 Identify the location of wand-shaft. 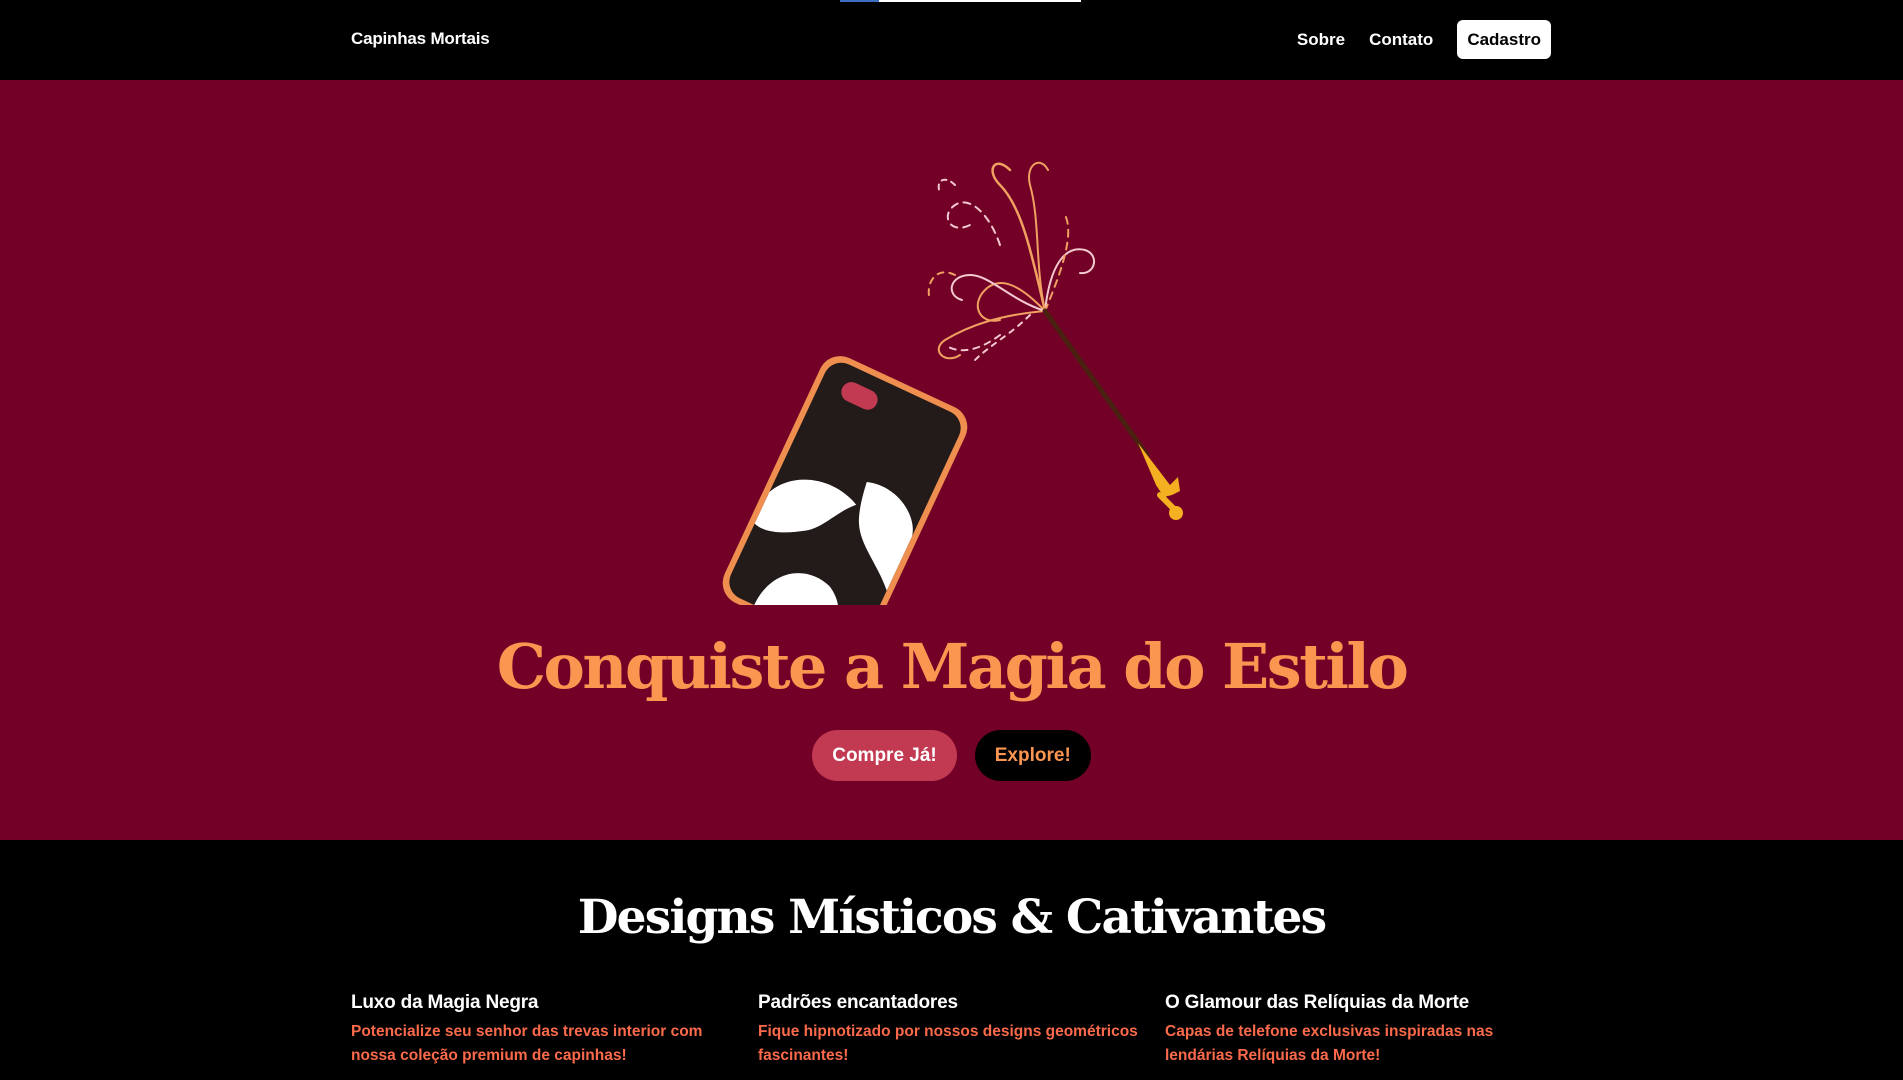
(1096, 383).